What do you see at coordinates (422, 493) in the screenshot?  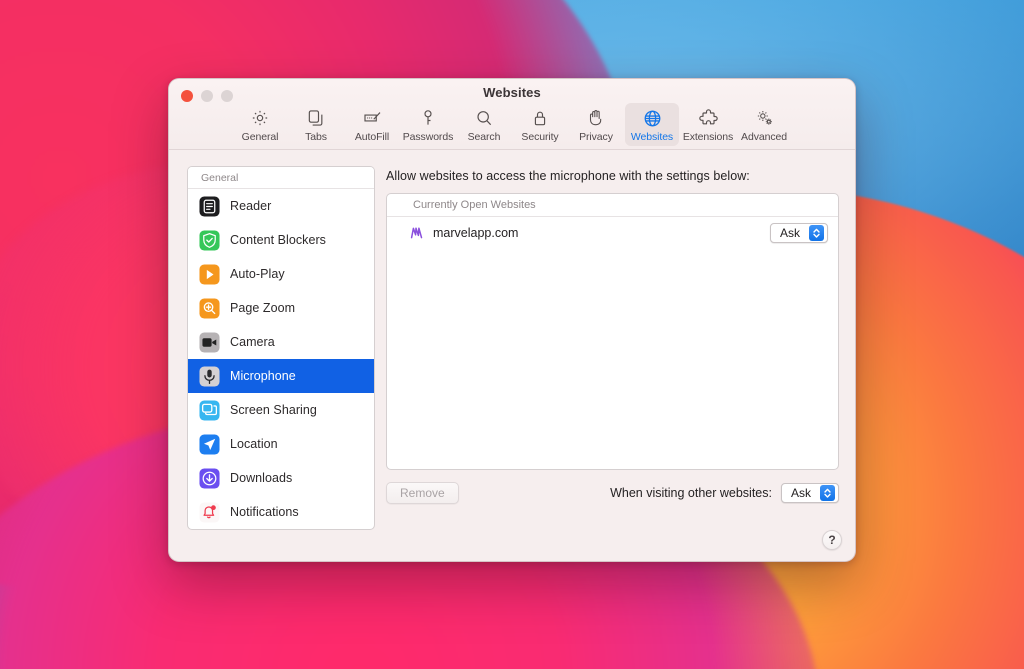 I see `remove-button: Remove` at bounding box center [422, 493].